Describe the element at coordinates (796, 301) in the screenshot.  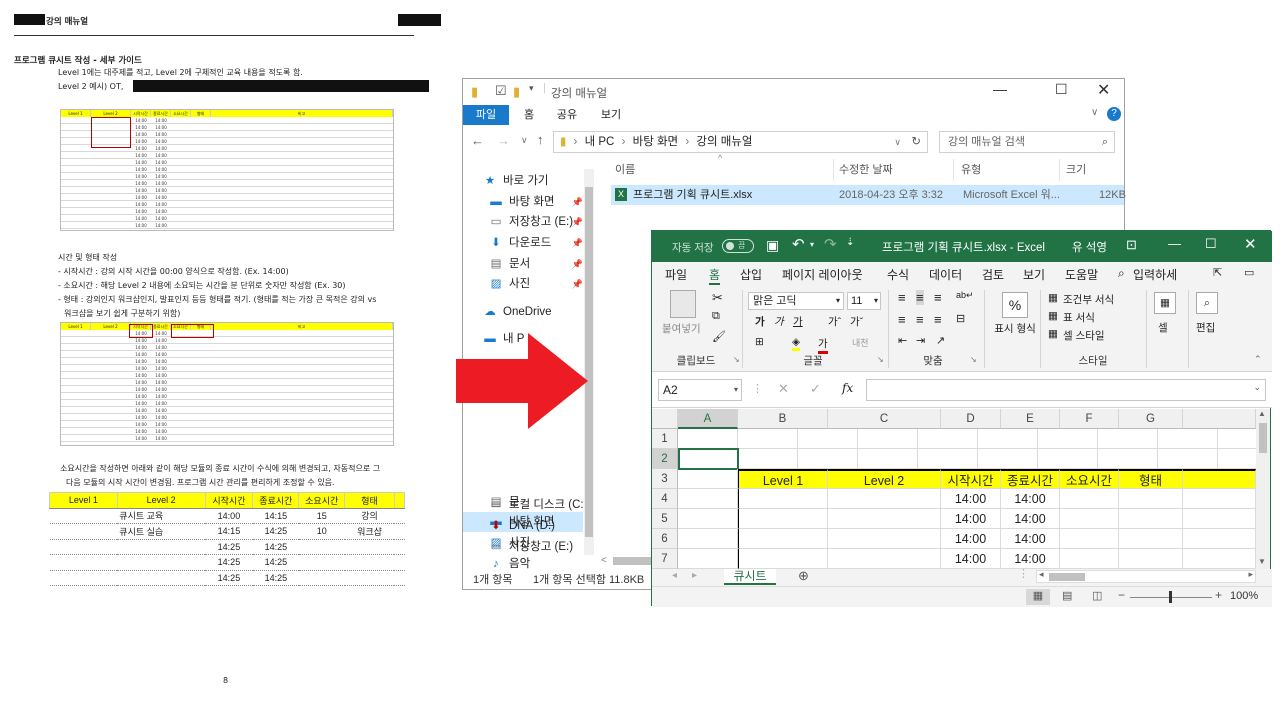
I see `font-name-select: 맑은 고딕 ▾` at that location.